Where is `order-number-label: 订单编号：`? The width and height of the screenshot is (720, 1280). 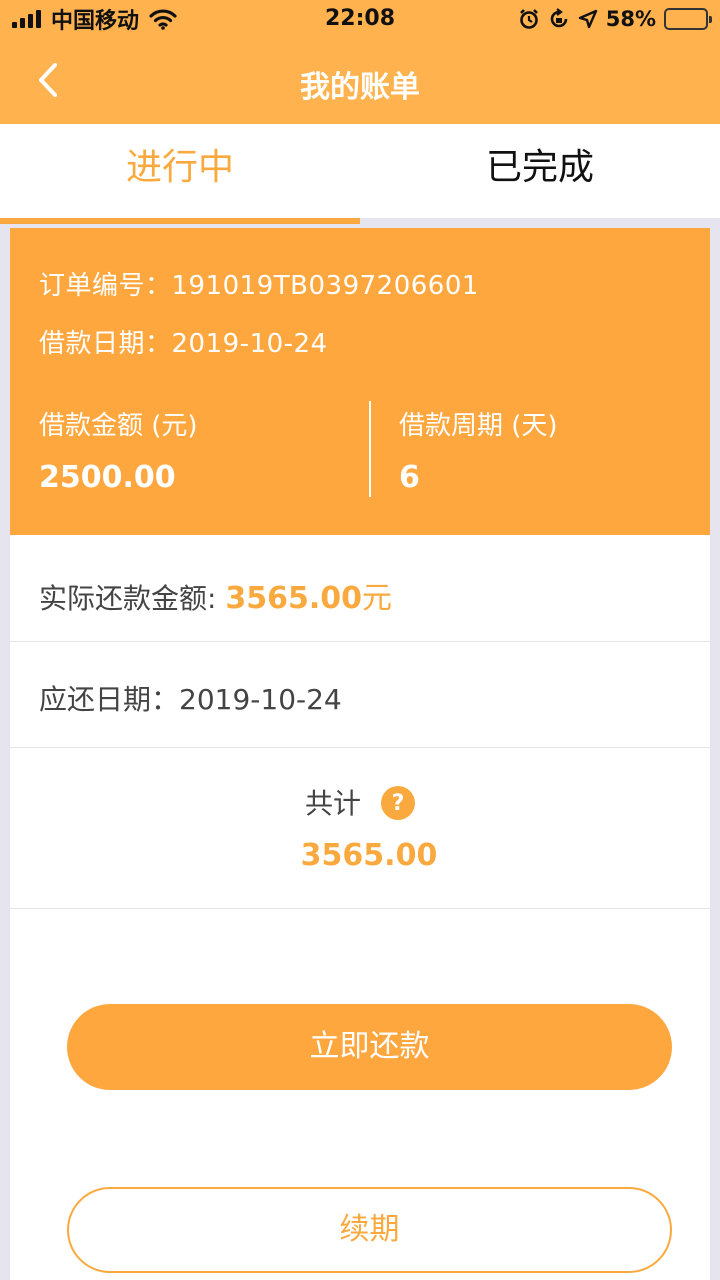
order-number-label: 订单编号： is located at coordinates (105, 286).